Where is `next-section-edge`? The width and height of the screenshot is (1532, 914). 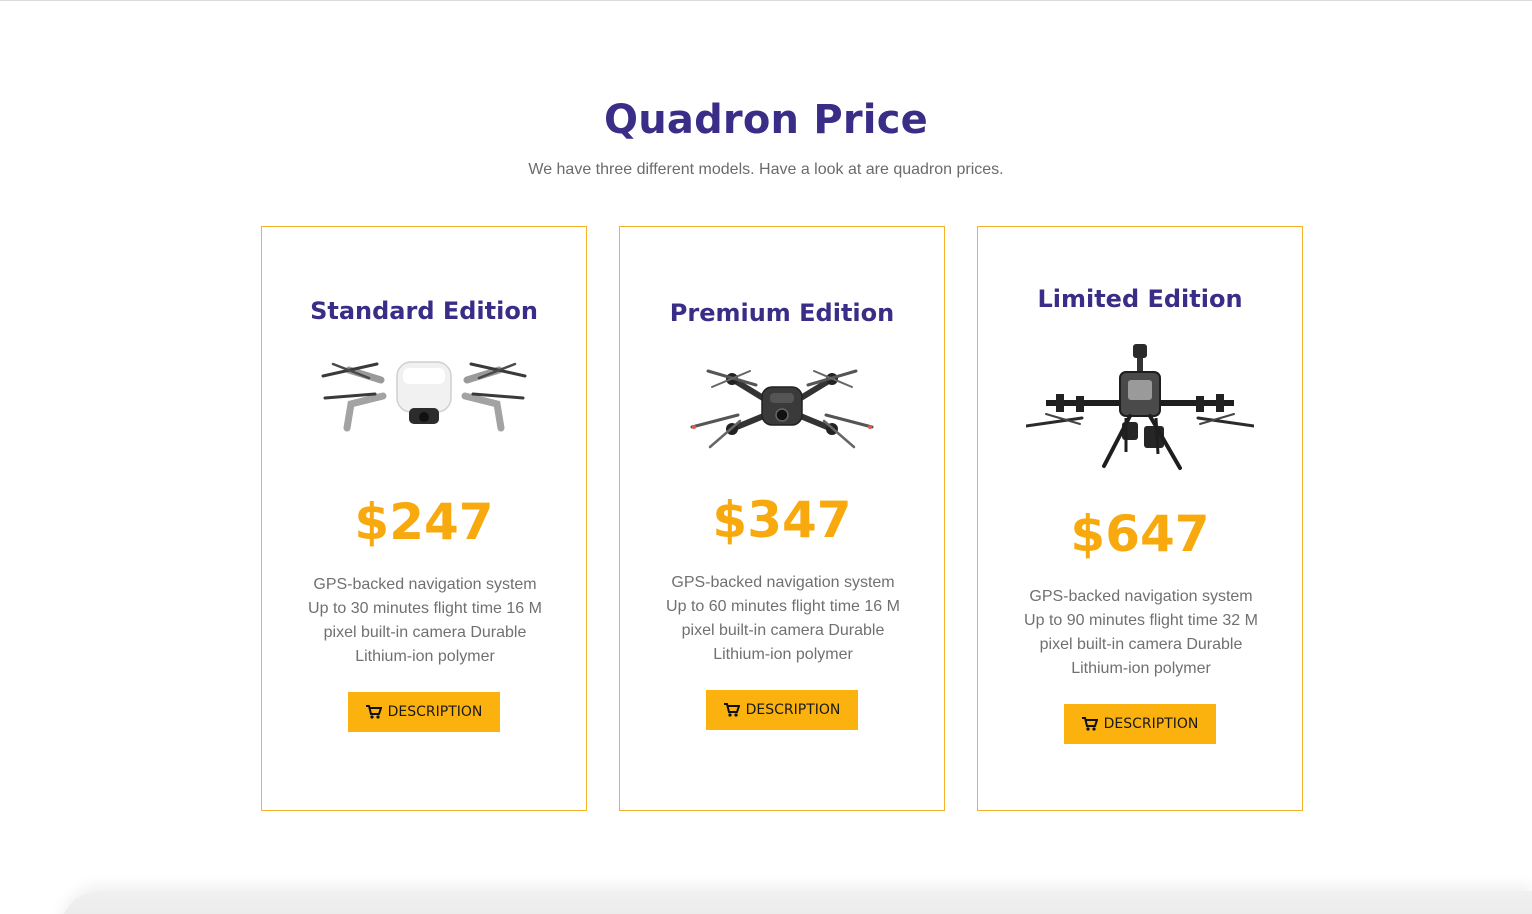 next-section-edge is located at coordinates (796, 902).